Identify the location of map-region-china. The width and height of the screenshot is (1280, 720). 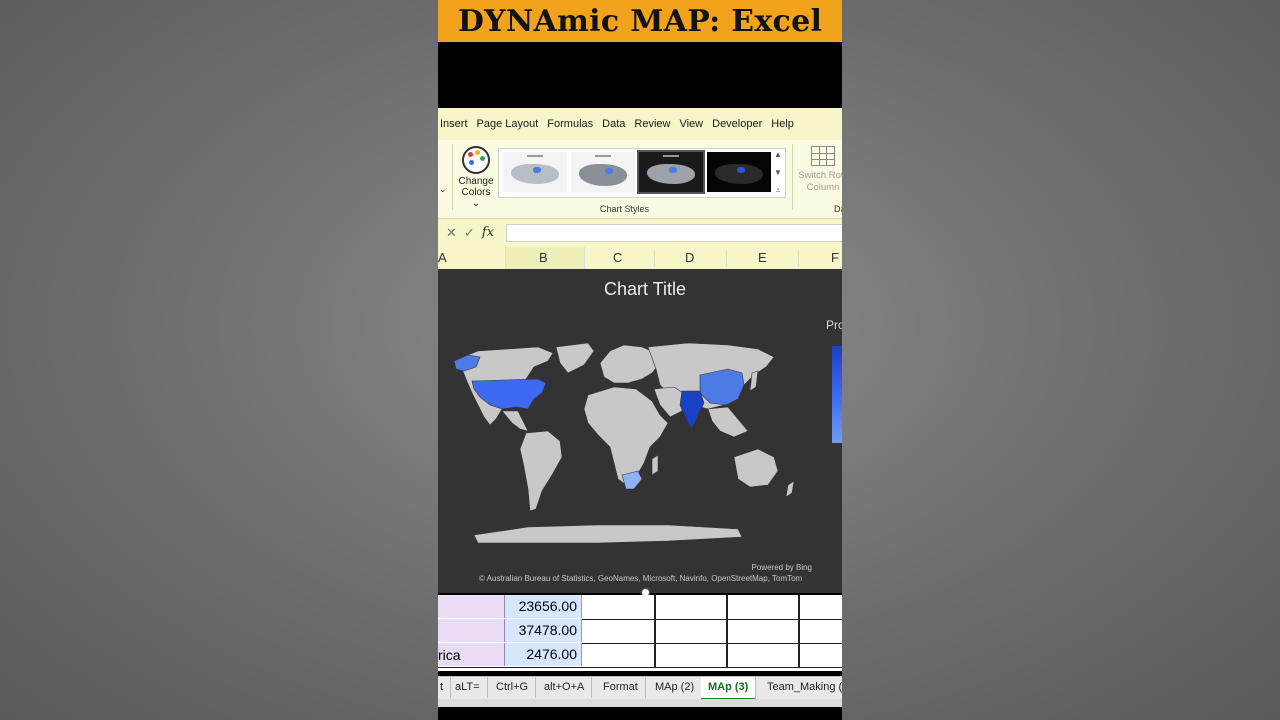
(722, 387).